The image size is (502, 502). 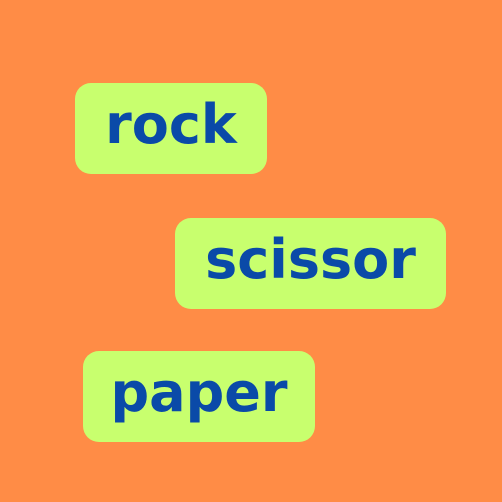 I want to click on word-pill-paper: paper, so click(x=199, y=396).